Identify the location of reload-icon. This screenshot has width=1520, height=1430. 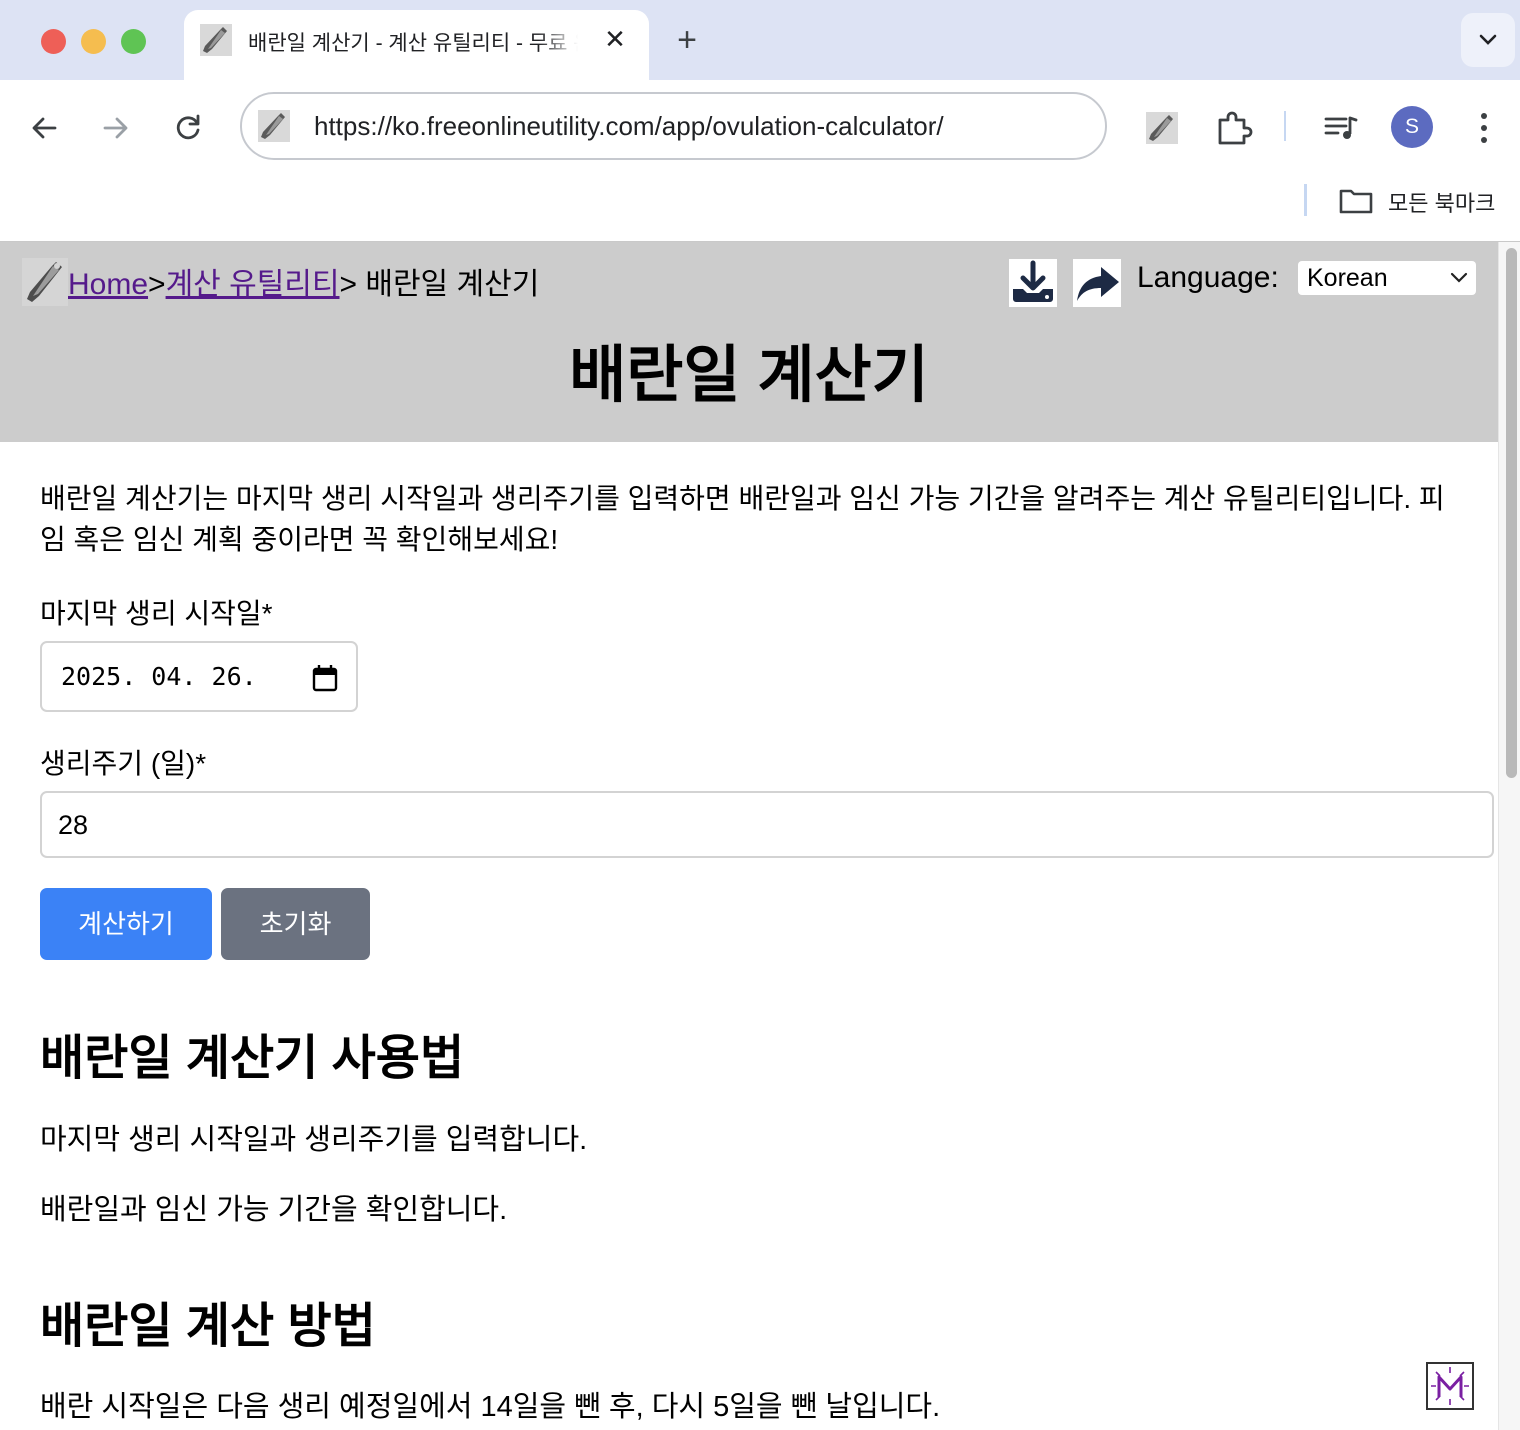
(188, 127).